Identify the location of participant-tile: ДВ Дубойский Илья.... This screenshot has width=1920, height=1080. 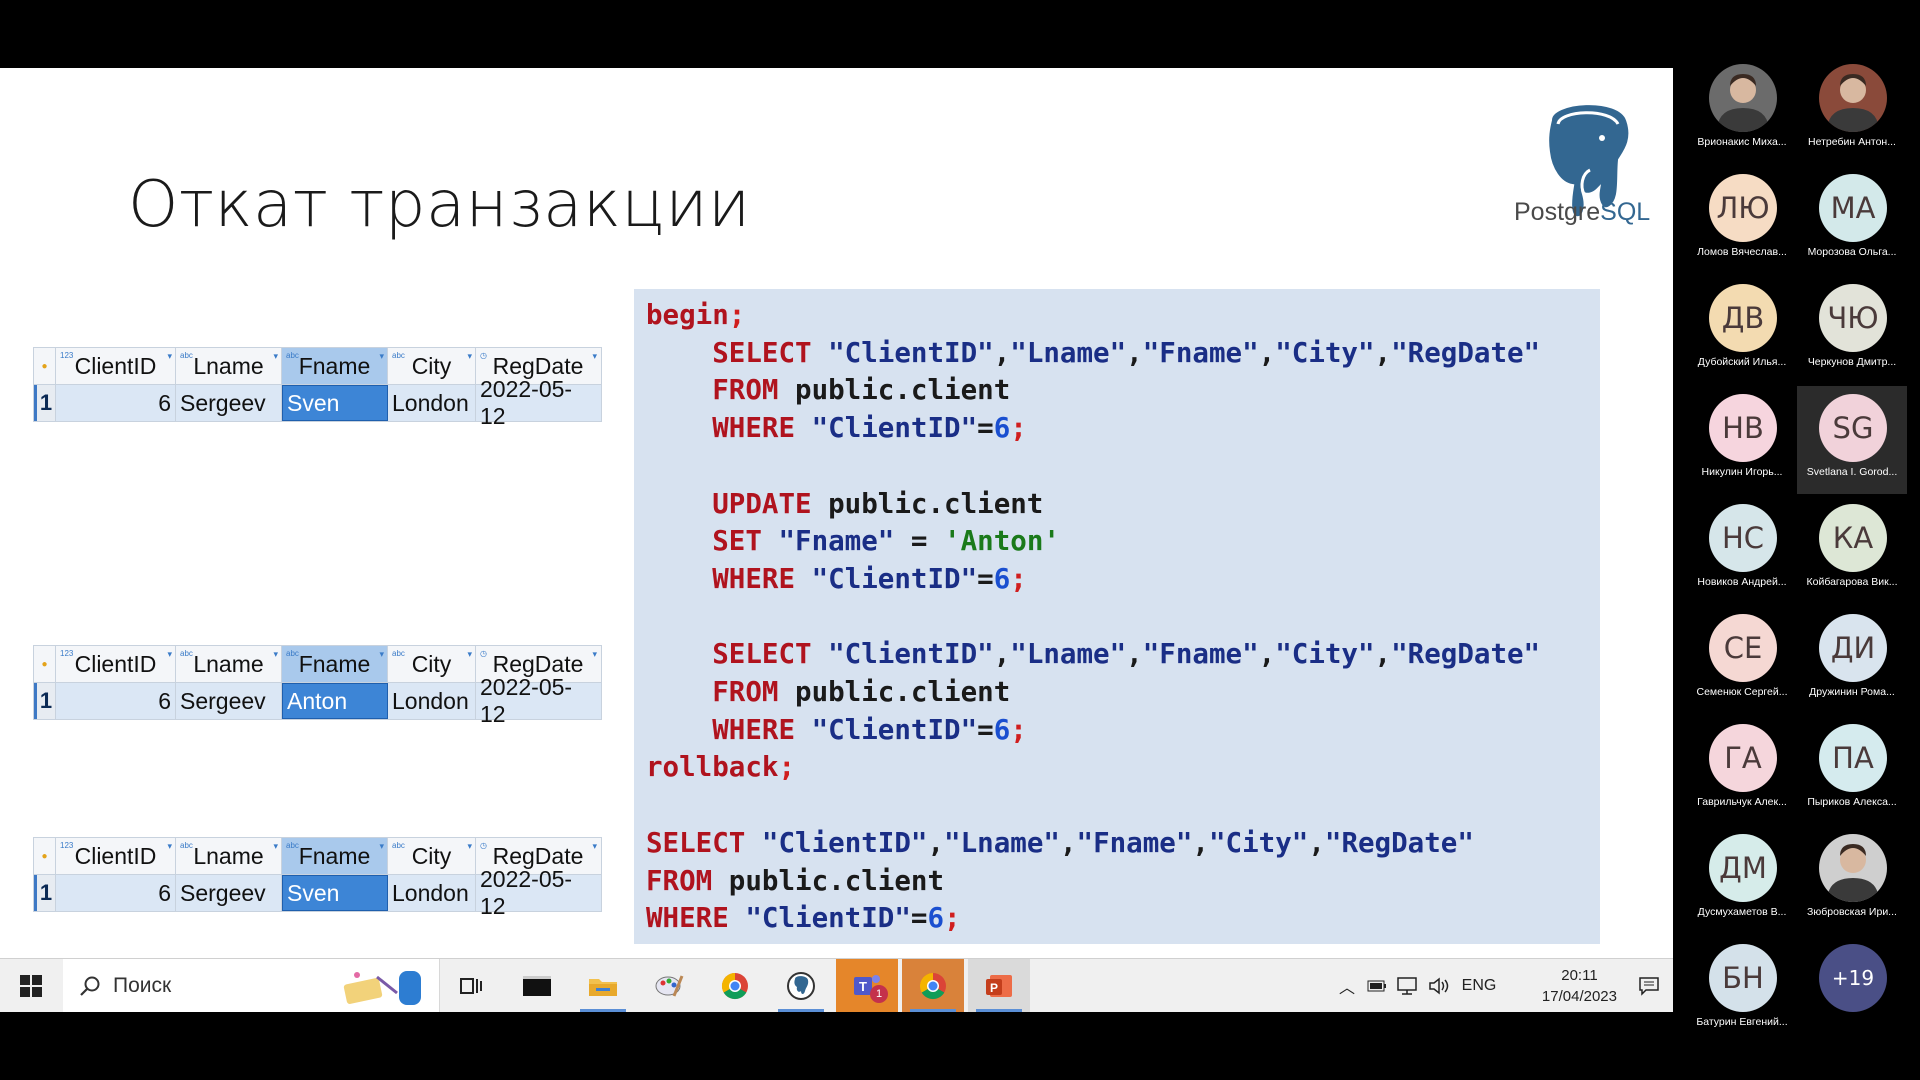
(1742, 330).